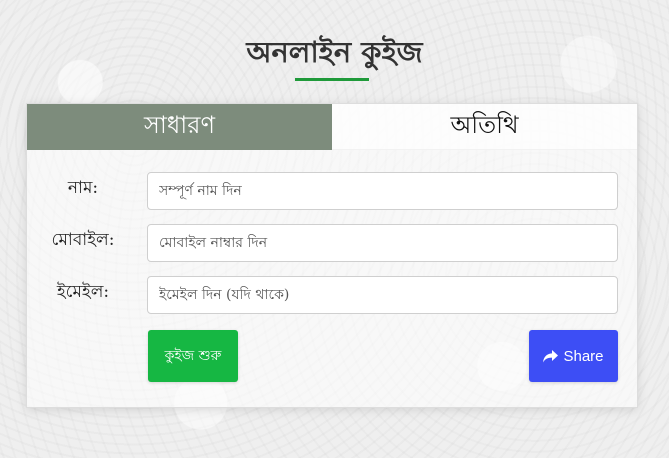 This screenshot has height=458, width=669. I want to click on mobile-row: মোবাইল:, so click(332, 244).